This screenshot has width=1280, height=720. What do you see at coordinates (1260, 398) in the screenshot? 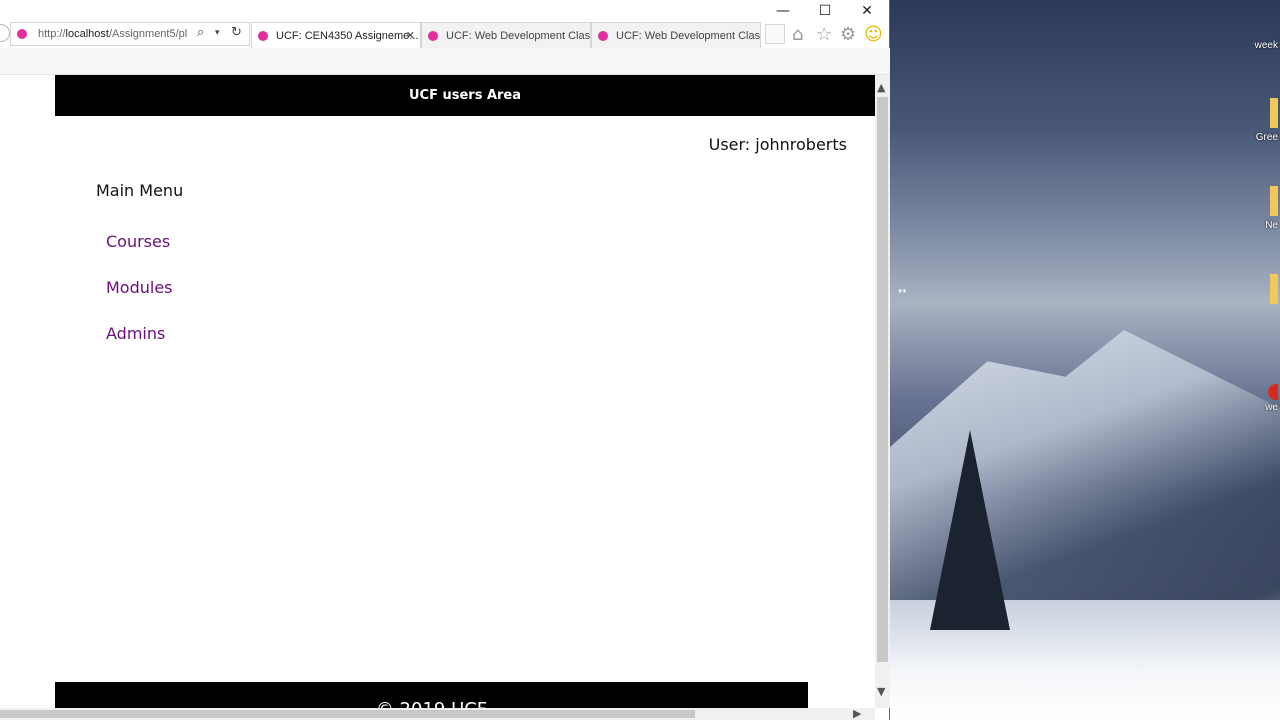
I see `desktop-icon-we: we` at bounding box center [1260, 398].